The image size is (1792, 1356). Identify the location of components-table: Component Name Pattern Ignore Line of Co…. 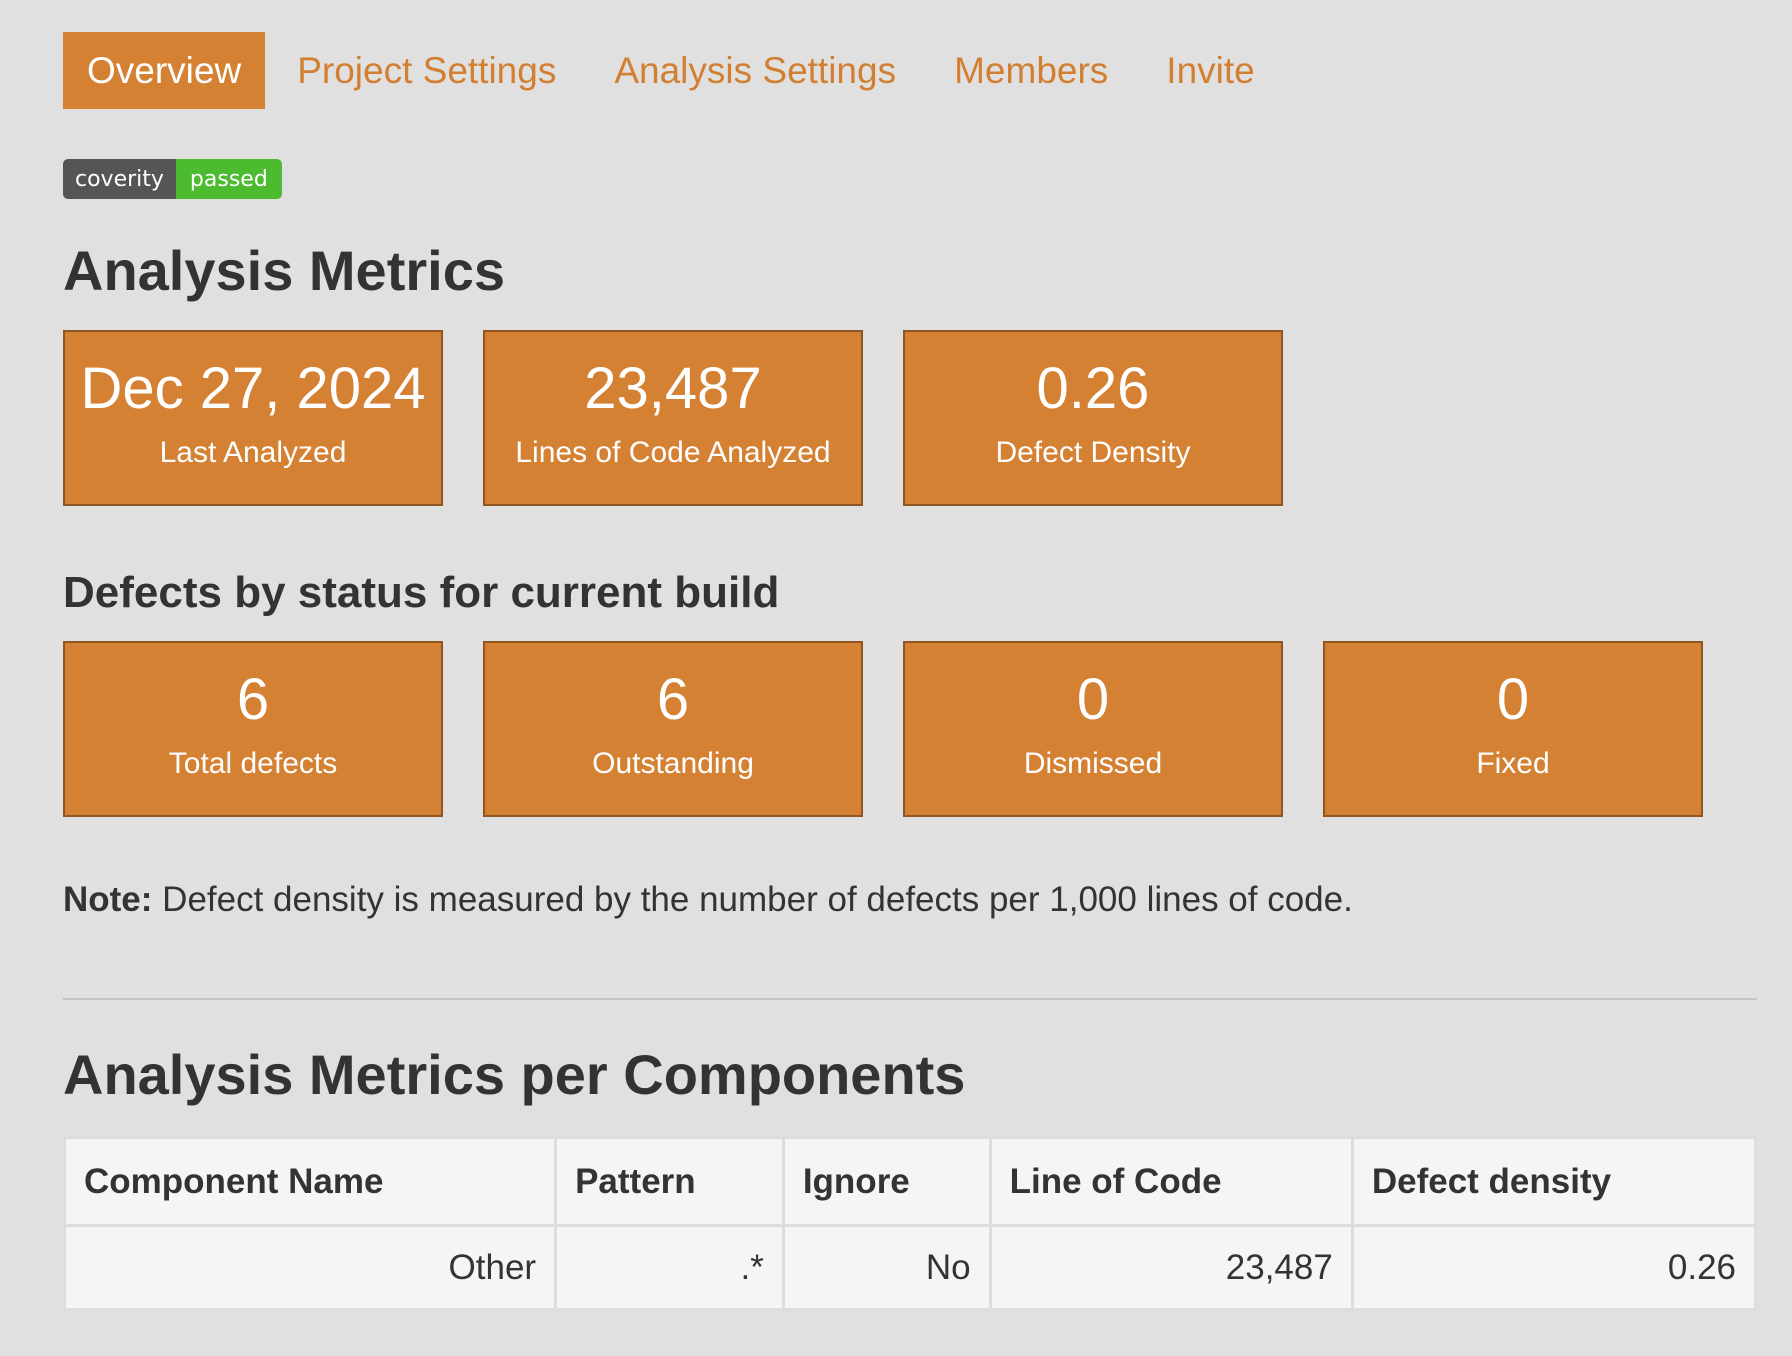
(910, 1223).